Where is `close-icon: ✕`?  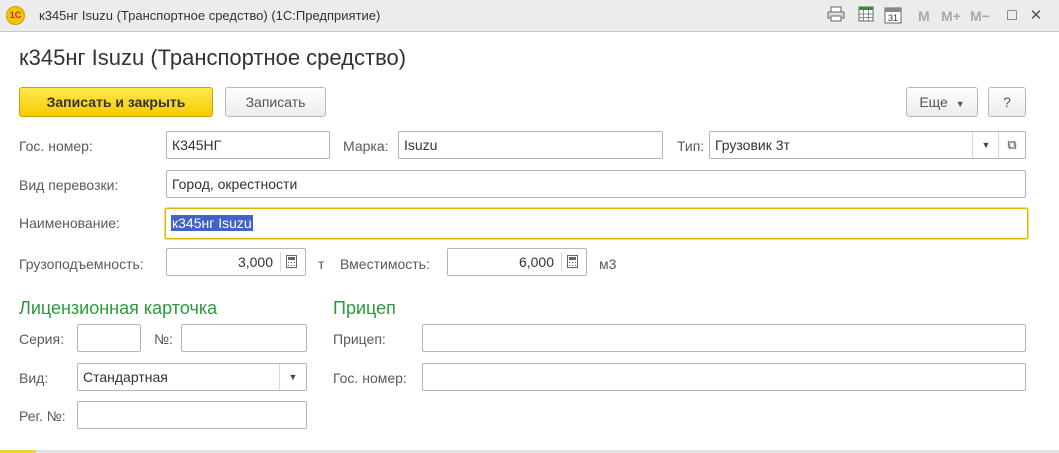 close-icon: ✕ is located at coordinates (1036, 16).